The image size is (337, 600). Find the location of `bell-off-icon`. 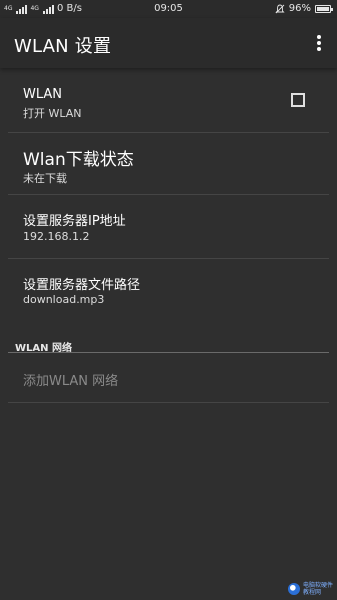

bell-off-icon is located at coordinates (280, 8).